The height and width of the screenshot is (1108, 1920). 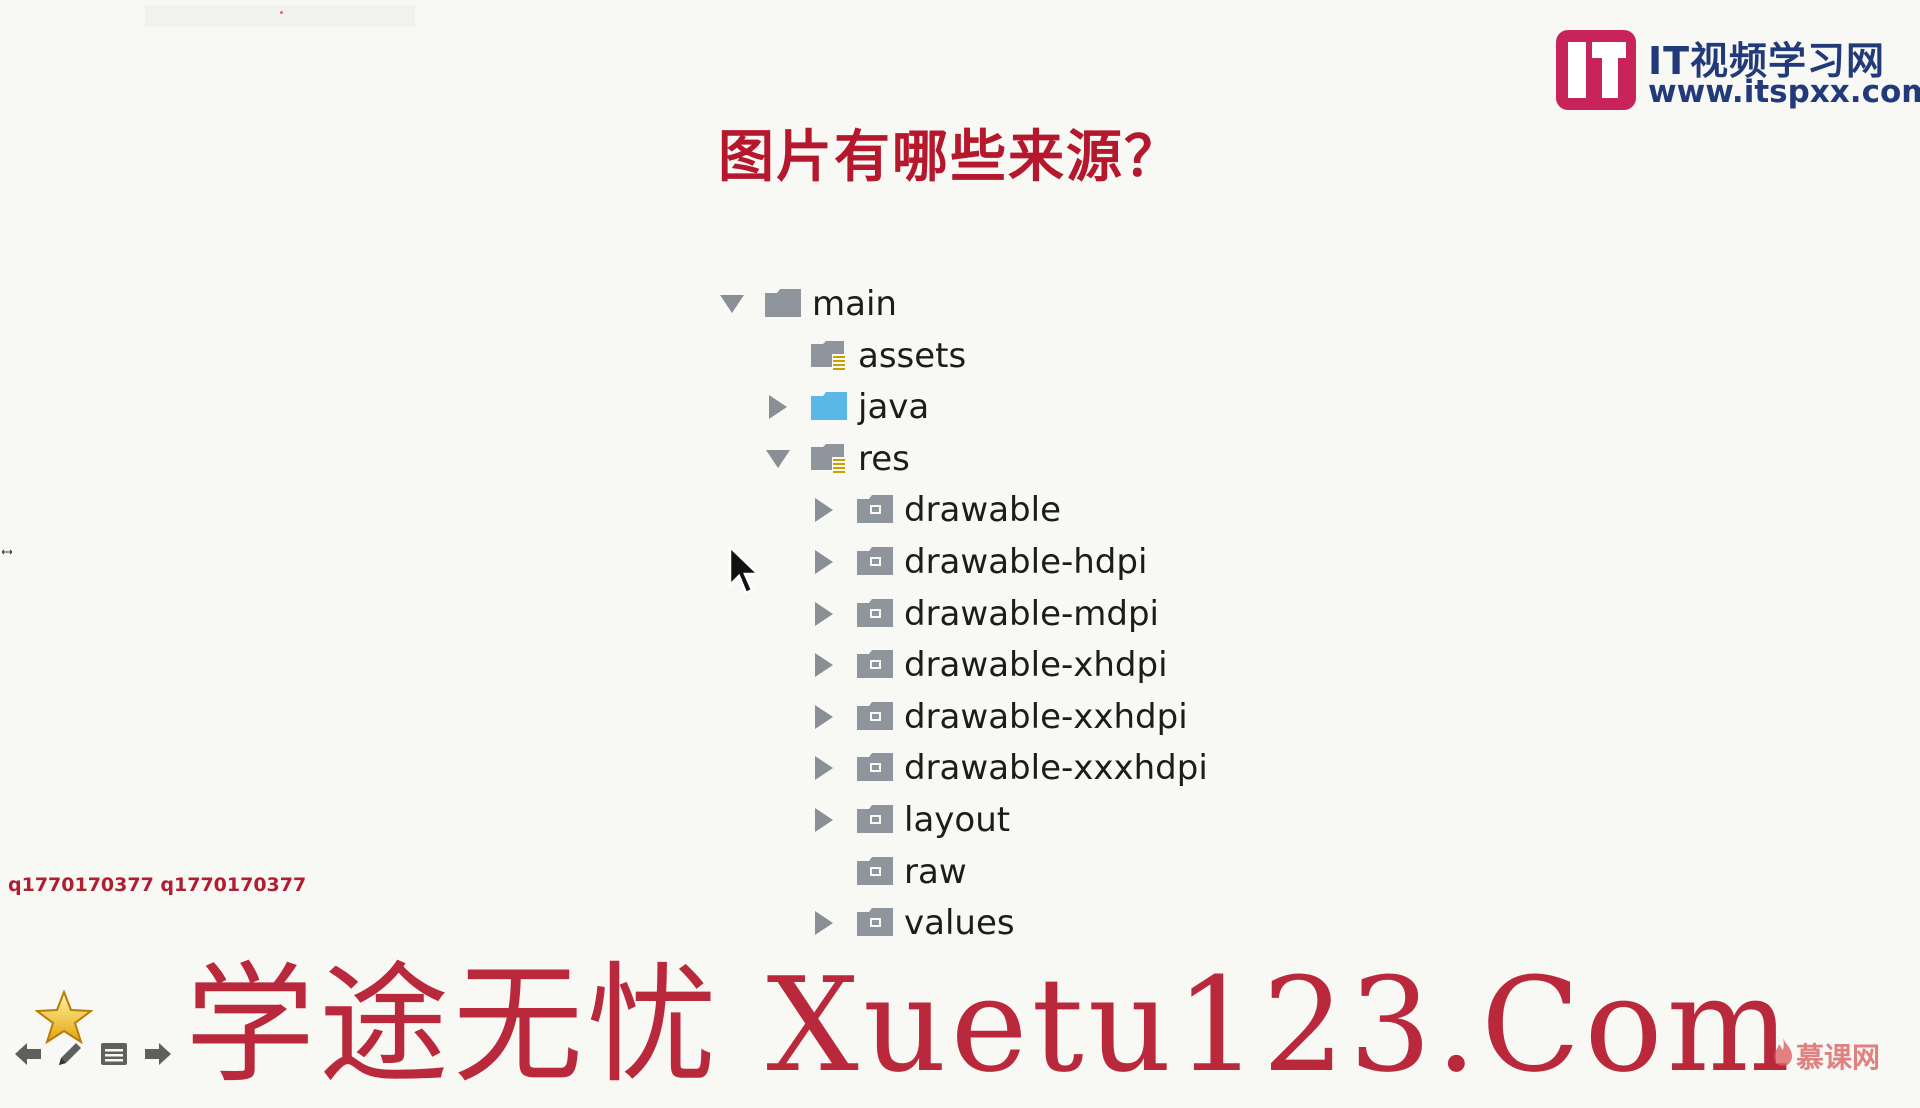 What do you see at coordinates (1046, 716) in the screenshot?
I see `tree-item-label: drawable-xxhdpi` at bounding box center [1046, 716].